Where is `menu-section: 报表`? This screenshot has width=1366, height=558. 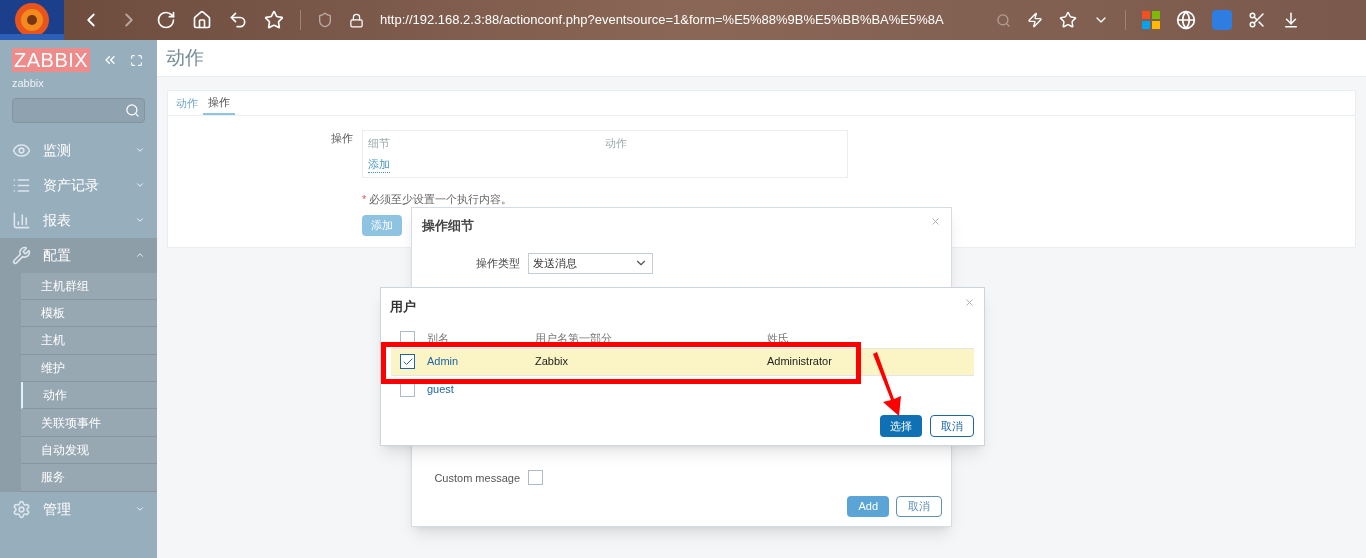
menu-section: 报表 is located at coordinates (78, 220).